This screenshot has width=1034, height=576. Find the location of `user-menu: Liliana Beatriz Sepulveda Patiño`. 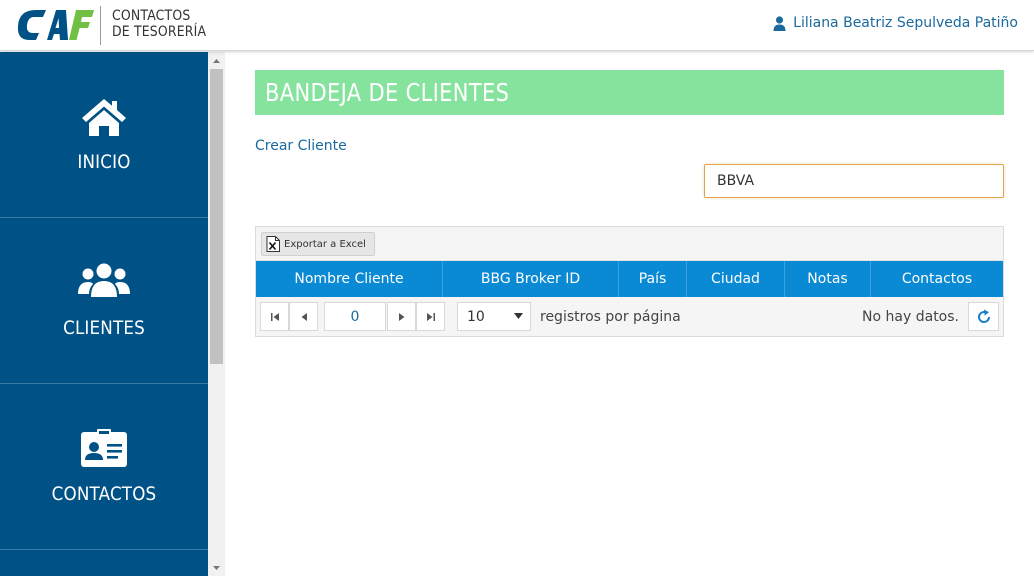

user-menu: Liliana Beatriz Sepulveda Patiño is located at coordinates (895, 23).